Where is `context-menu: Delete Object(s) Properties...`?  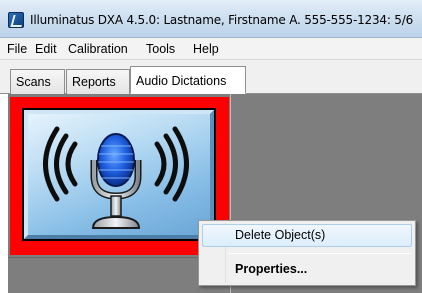
context-menu: Delete Object(s) Properties... is located at coordinates (307, 253).